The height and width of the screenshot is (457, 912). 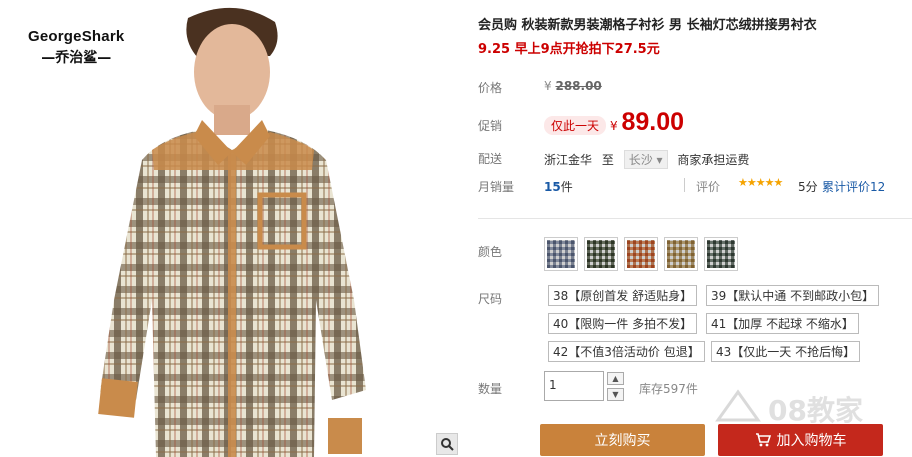 I want to click on chevron-down-icon: ▼, so click(x=615, y=394).